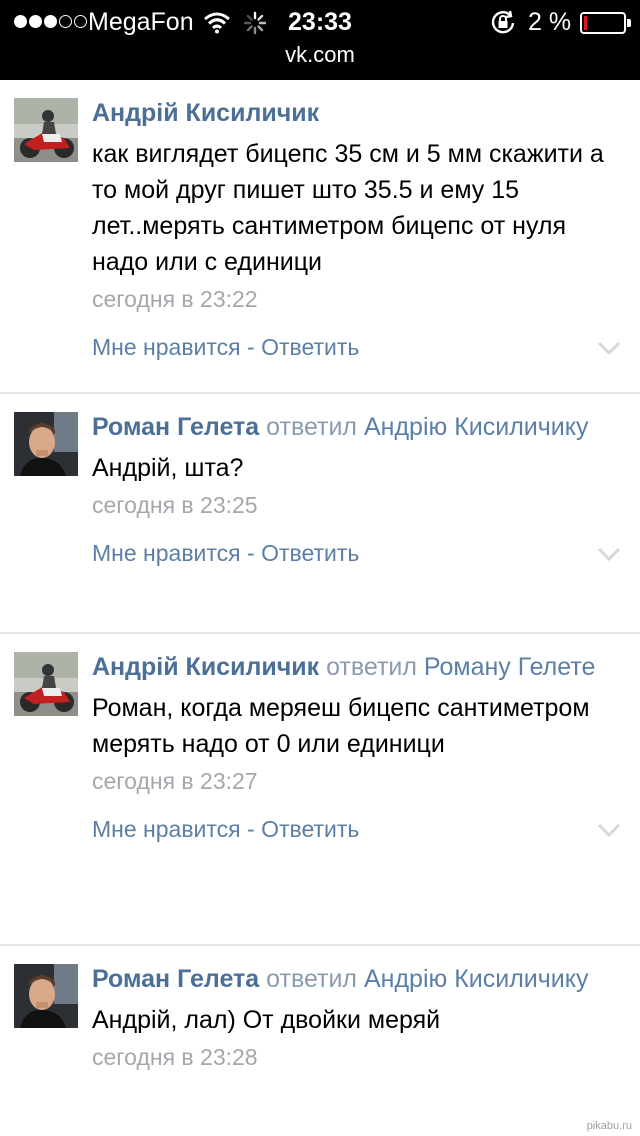 The image size is (640, 1136). I want to click on comment-time: сегодня в 23:27, so click(357, 781).